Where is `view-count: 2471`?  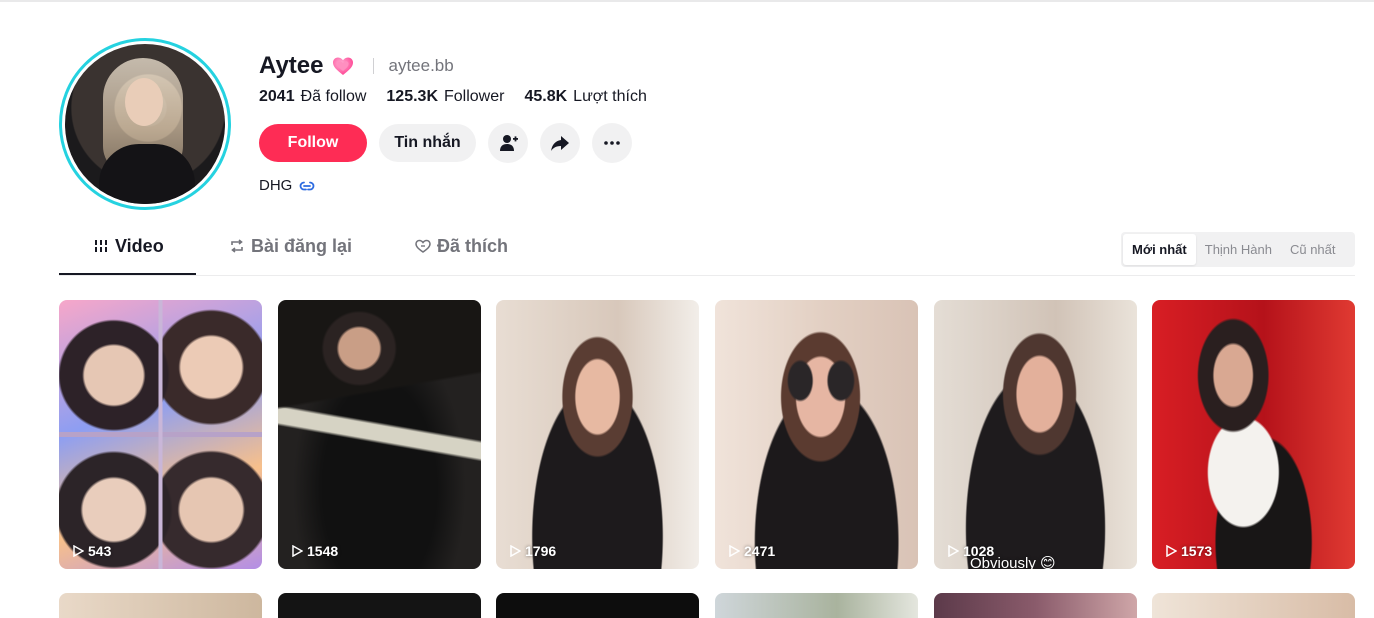
view-count: 2471 is located at coordinates (751, 551).